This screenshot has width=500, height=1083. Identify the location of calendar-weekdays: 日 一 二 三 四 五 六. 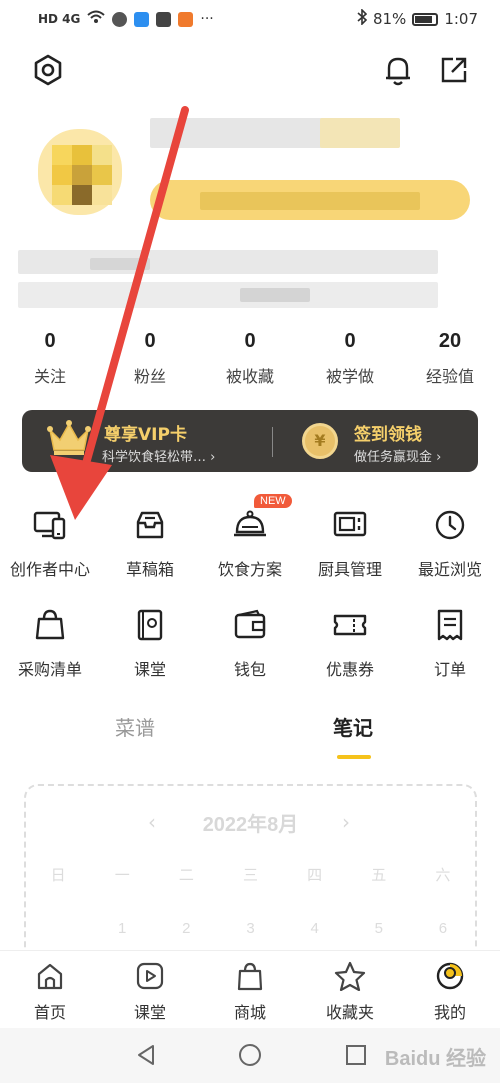
(250, 874).